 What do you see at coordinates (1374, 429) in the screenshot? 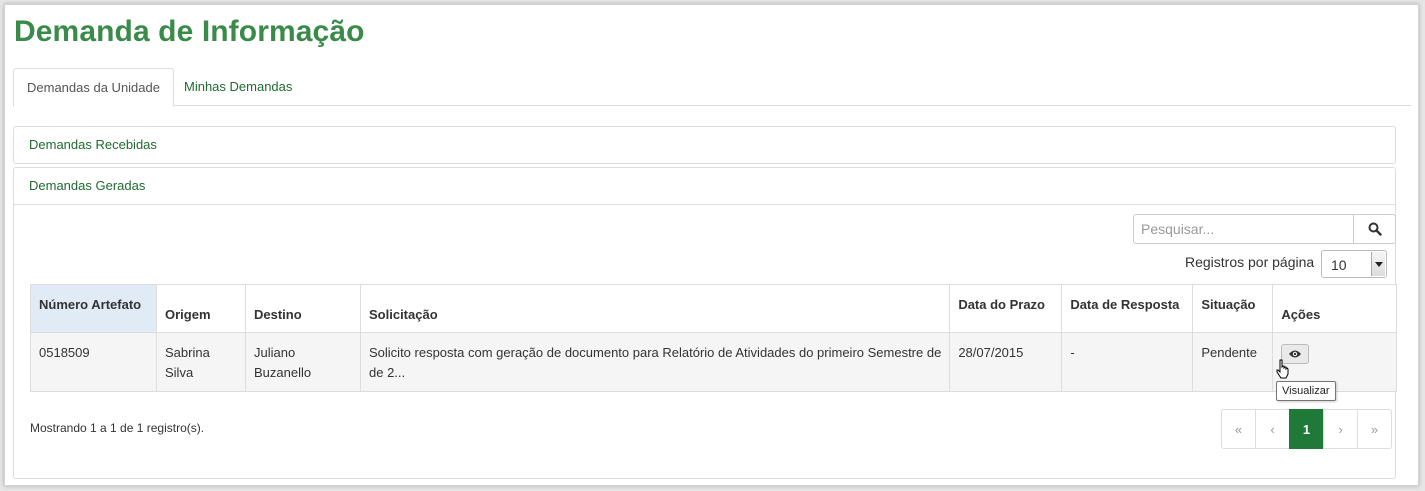
I see `page-last-button: »` at bounding box center [1374, 429].